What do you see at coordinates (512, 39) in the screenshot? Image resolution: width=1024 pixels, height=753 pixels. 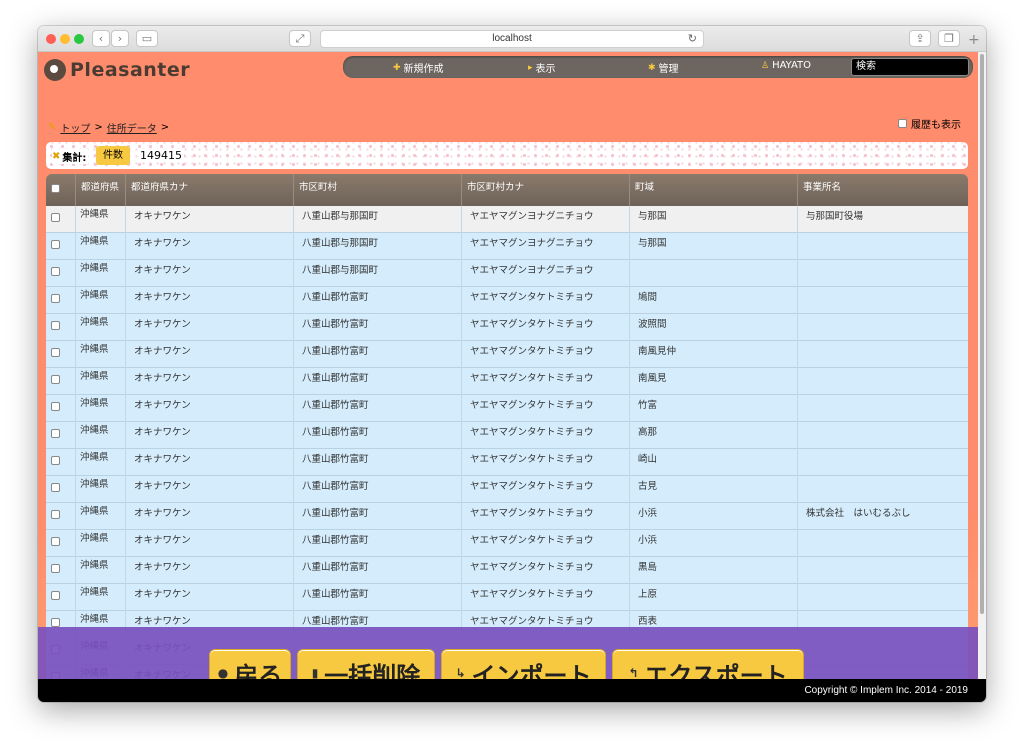 I see `url-bar: localhost ↻` at bounding box center [512, 39].